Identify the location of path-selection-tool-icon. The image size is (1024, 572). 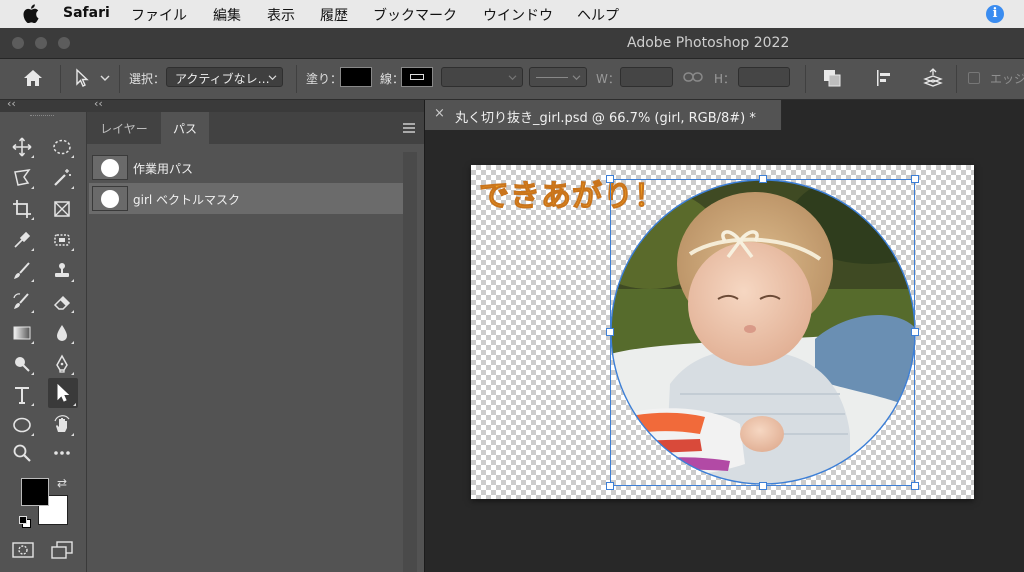
(82, 78).